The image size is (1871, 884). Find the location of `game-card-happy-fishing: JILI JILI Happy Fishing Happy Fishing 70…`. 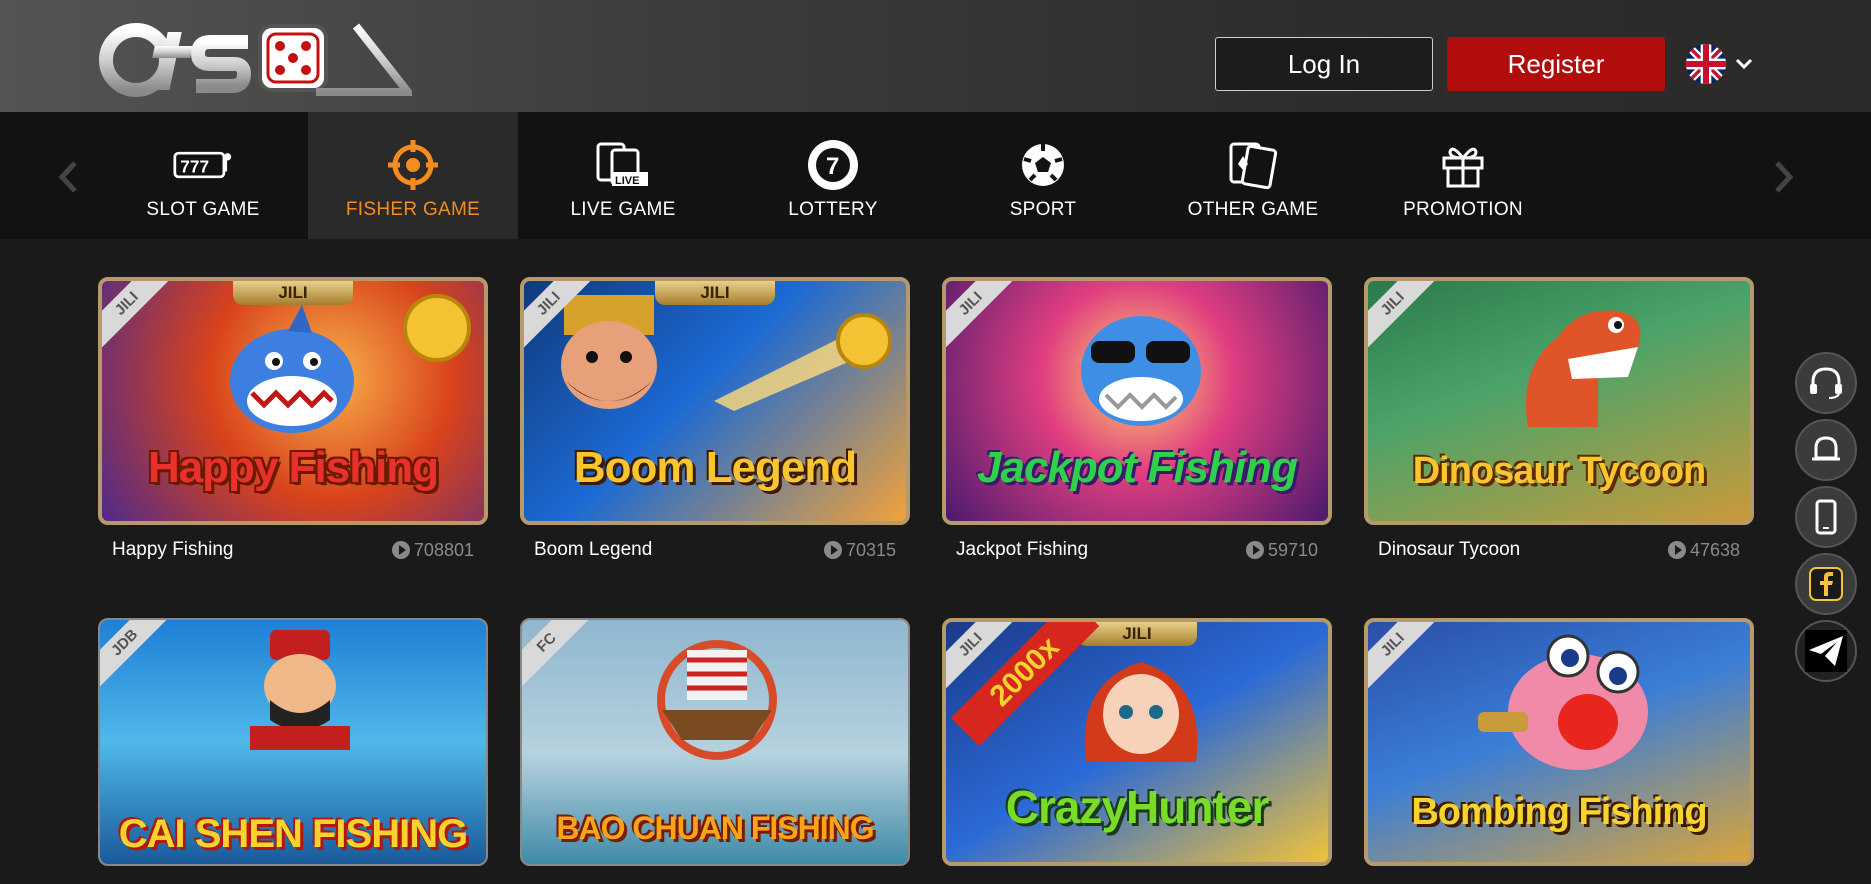

game-card-happy-fishing: JILI JILI Happy Fishing Happy Fishing 70… is located at coordinates (293, 419).